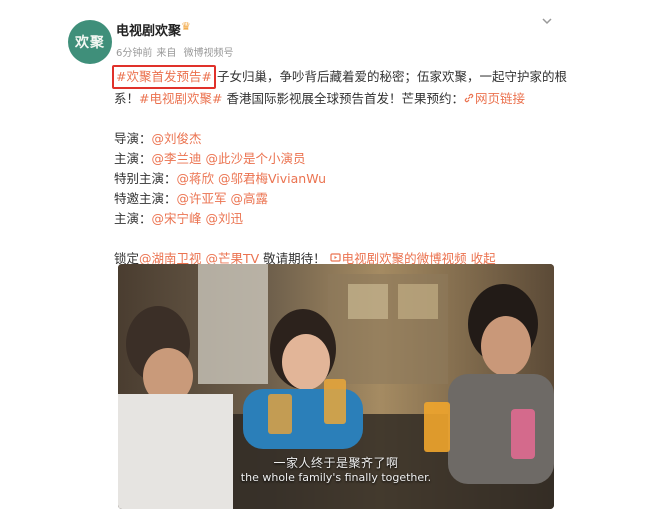  I want to click on body-line-2: 系！#电视剧欢聚# 香港国际影视展全球预告首发！芒果预约： 网页链接, so click(339, 99).